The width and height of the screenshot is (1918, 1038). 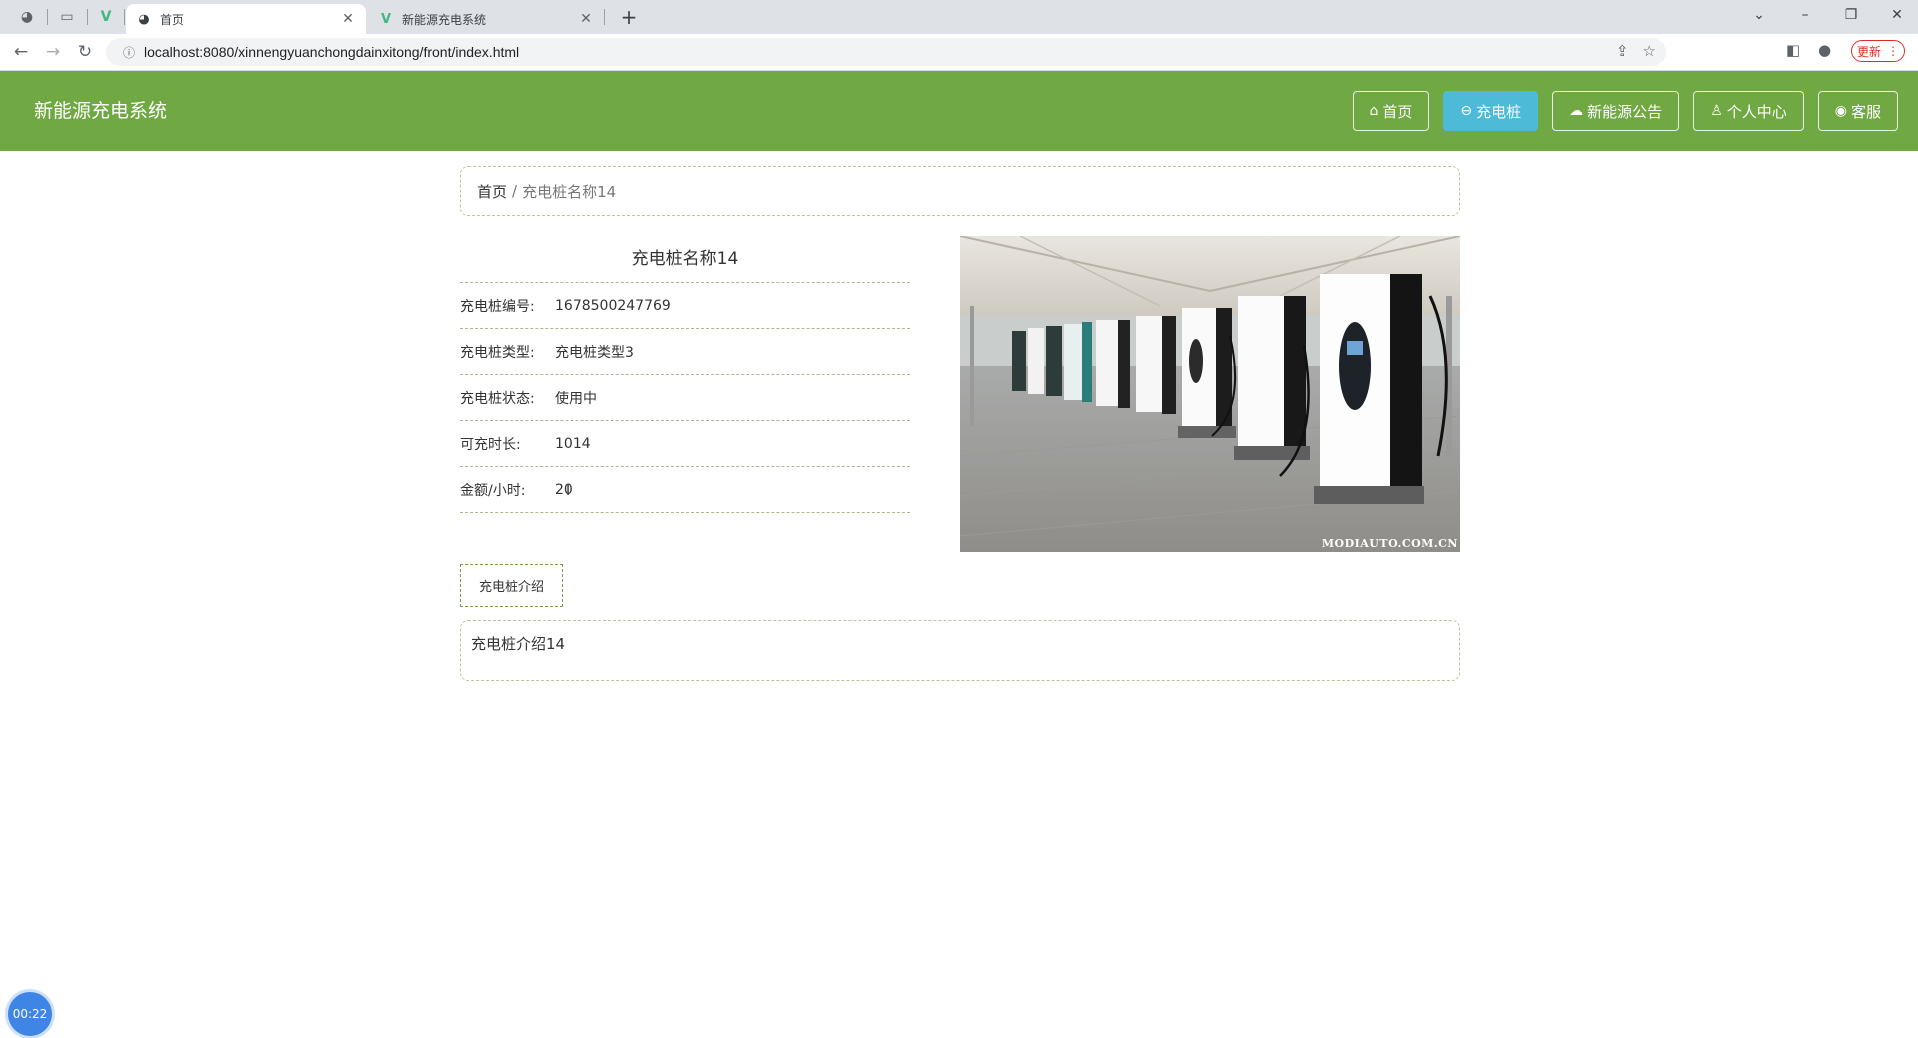 I want to click on field-label: 充电桩编号:, so click(x=497, y=306).